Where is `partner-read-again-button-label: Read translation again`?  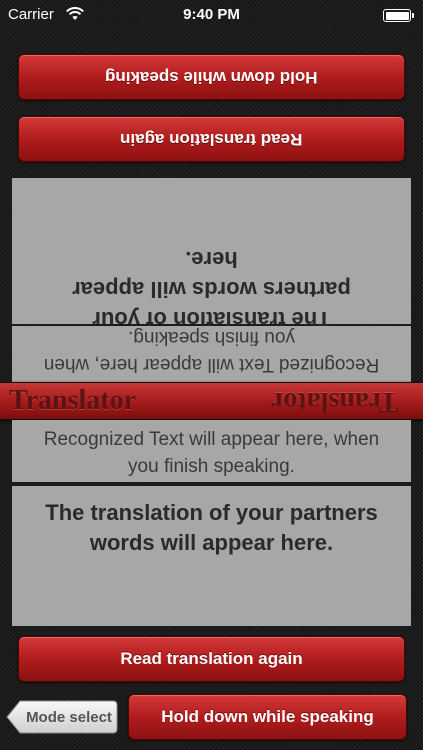
partner-read-again-button-label: Read translation again is located at coordinates (211, 139).